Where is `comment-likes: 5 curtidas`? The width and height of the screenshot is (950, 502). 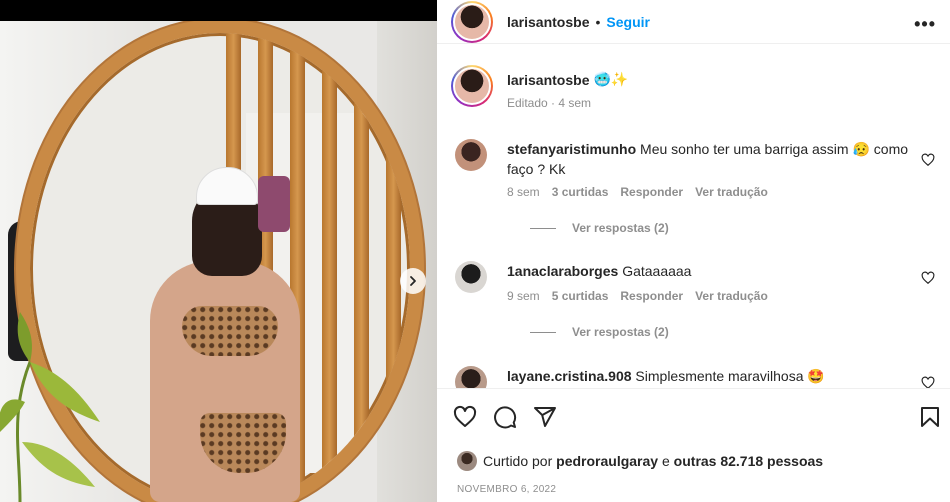 comment-likes: 5 curtidas is located at coordinates (580, 296).